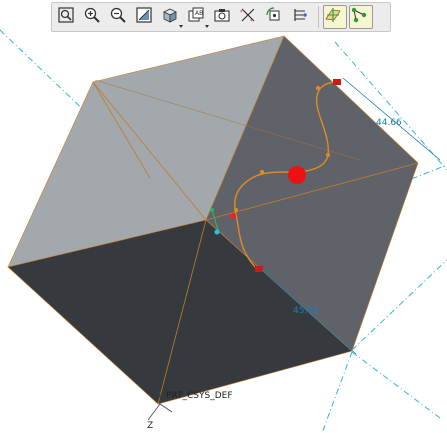 Image resolution: width=447 pixels, height=433 pixels. I want to click on saved-views-button: AB, so click(198, 17).